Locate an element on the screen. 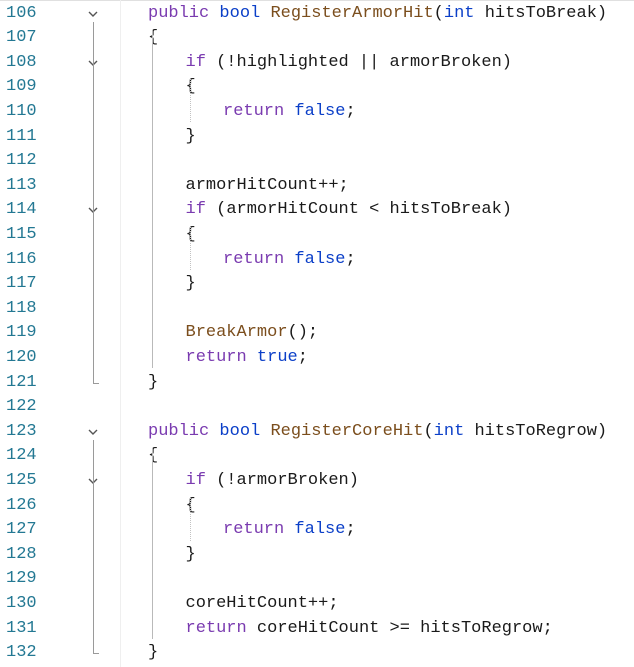 The height and width of the screenshot is (667, 634). token-sym: (! is located at coordinates (221, 62).